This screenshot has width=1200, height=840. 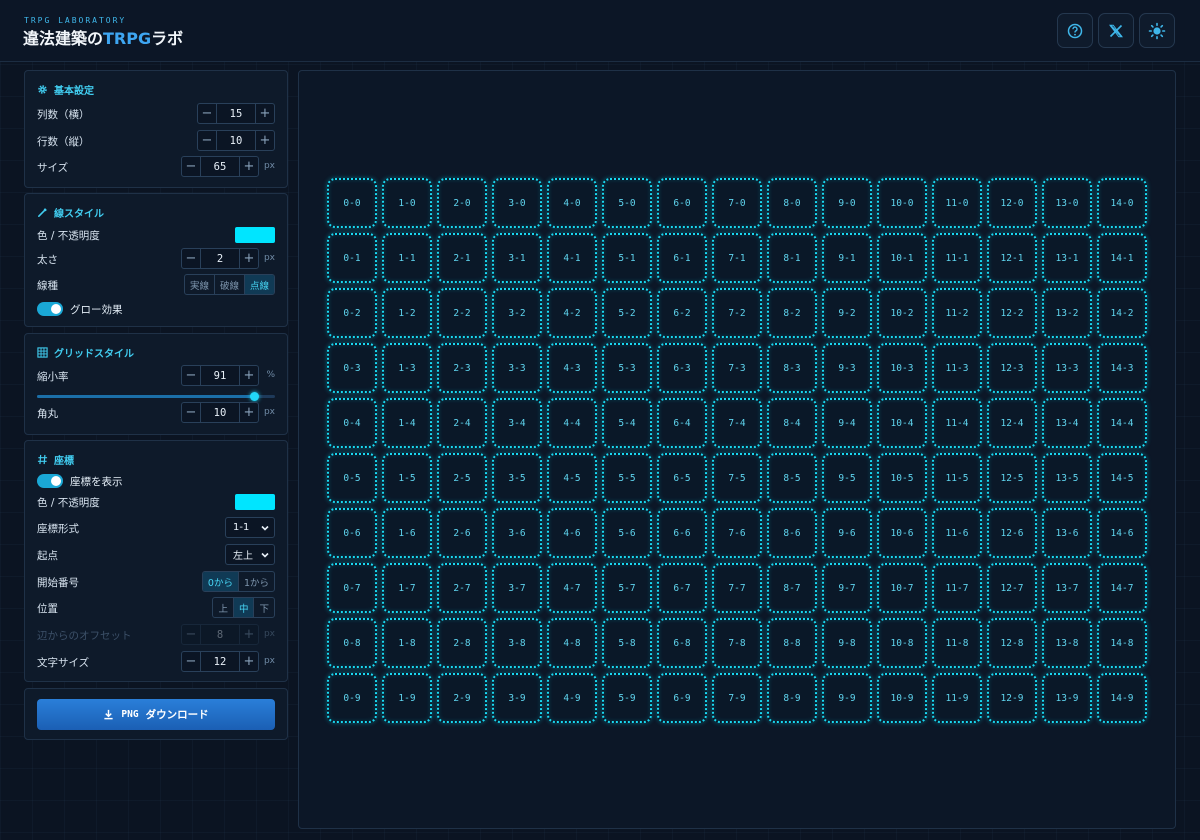 What do you see at coordinates (792, 203) in the screenshot?
I see `grid-cell: 8-0` at bounding box center [792, 203].